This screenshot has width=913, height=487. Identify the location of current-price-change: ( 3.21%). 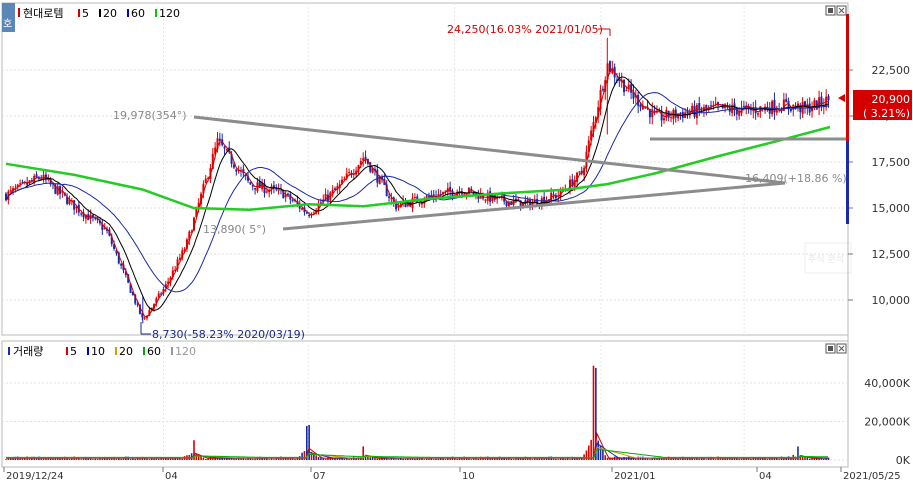
(886, 113).